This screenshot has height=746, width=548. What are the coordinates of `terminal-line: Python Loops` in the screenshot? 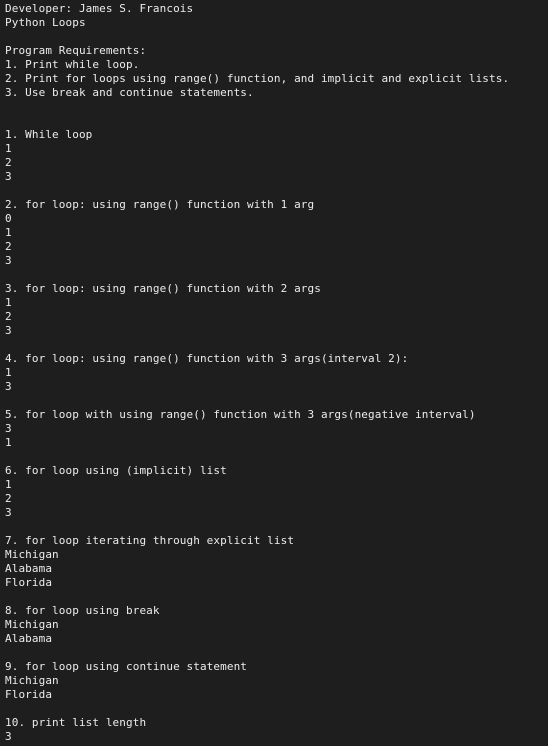 It's located at (45, 22).